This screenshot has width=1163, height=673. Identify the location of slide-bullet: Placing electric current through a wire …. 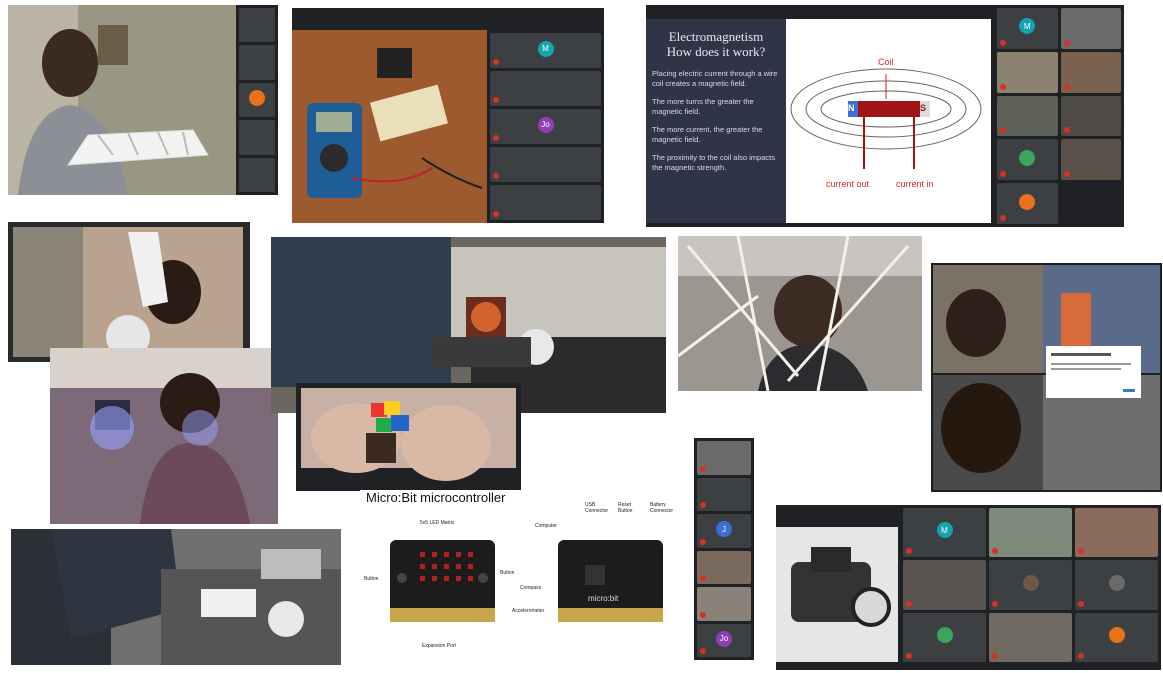
(715, 78).